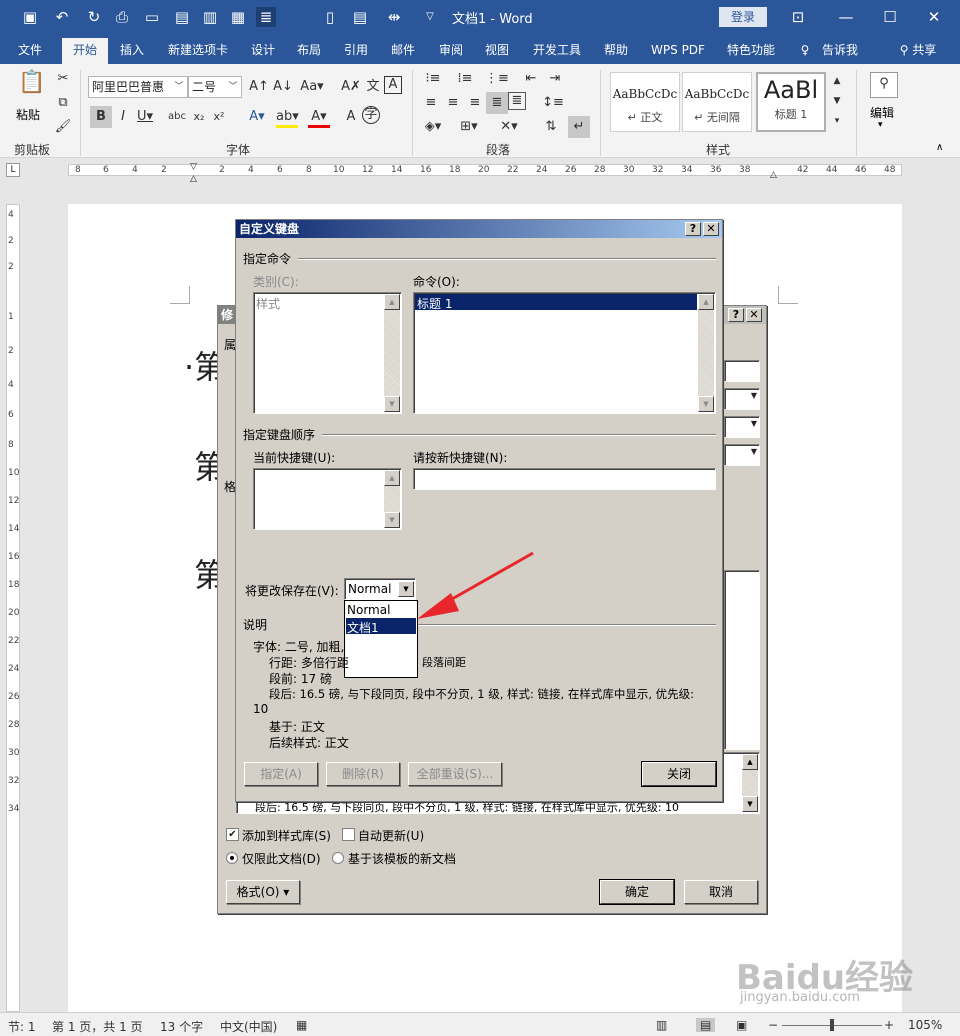 This screenshot has width=960, height=1036. Describe the element at coordinates (832, 1025) in the screenshot. I see `zoom-slider-thumb` at that location.